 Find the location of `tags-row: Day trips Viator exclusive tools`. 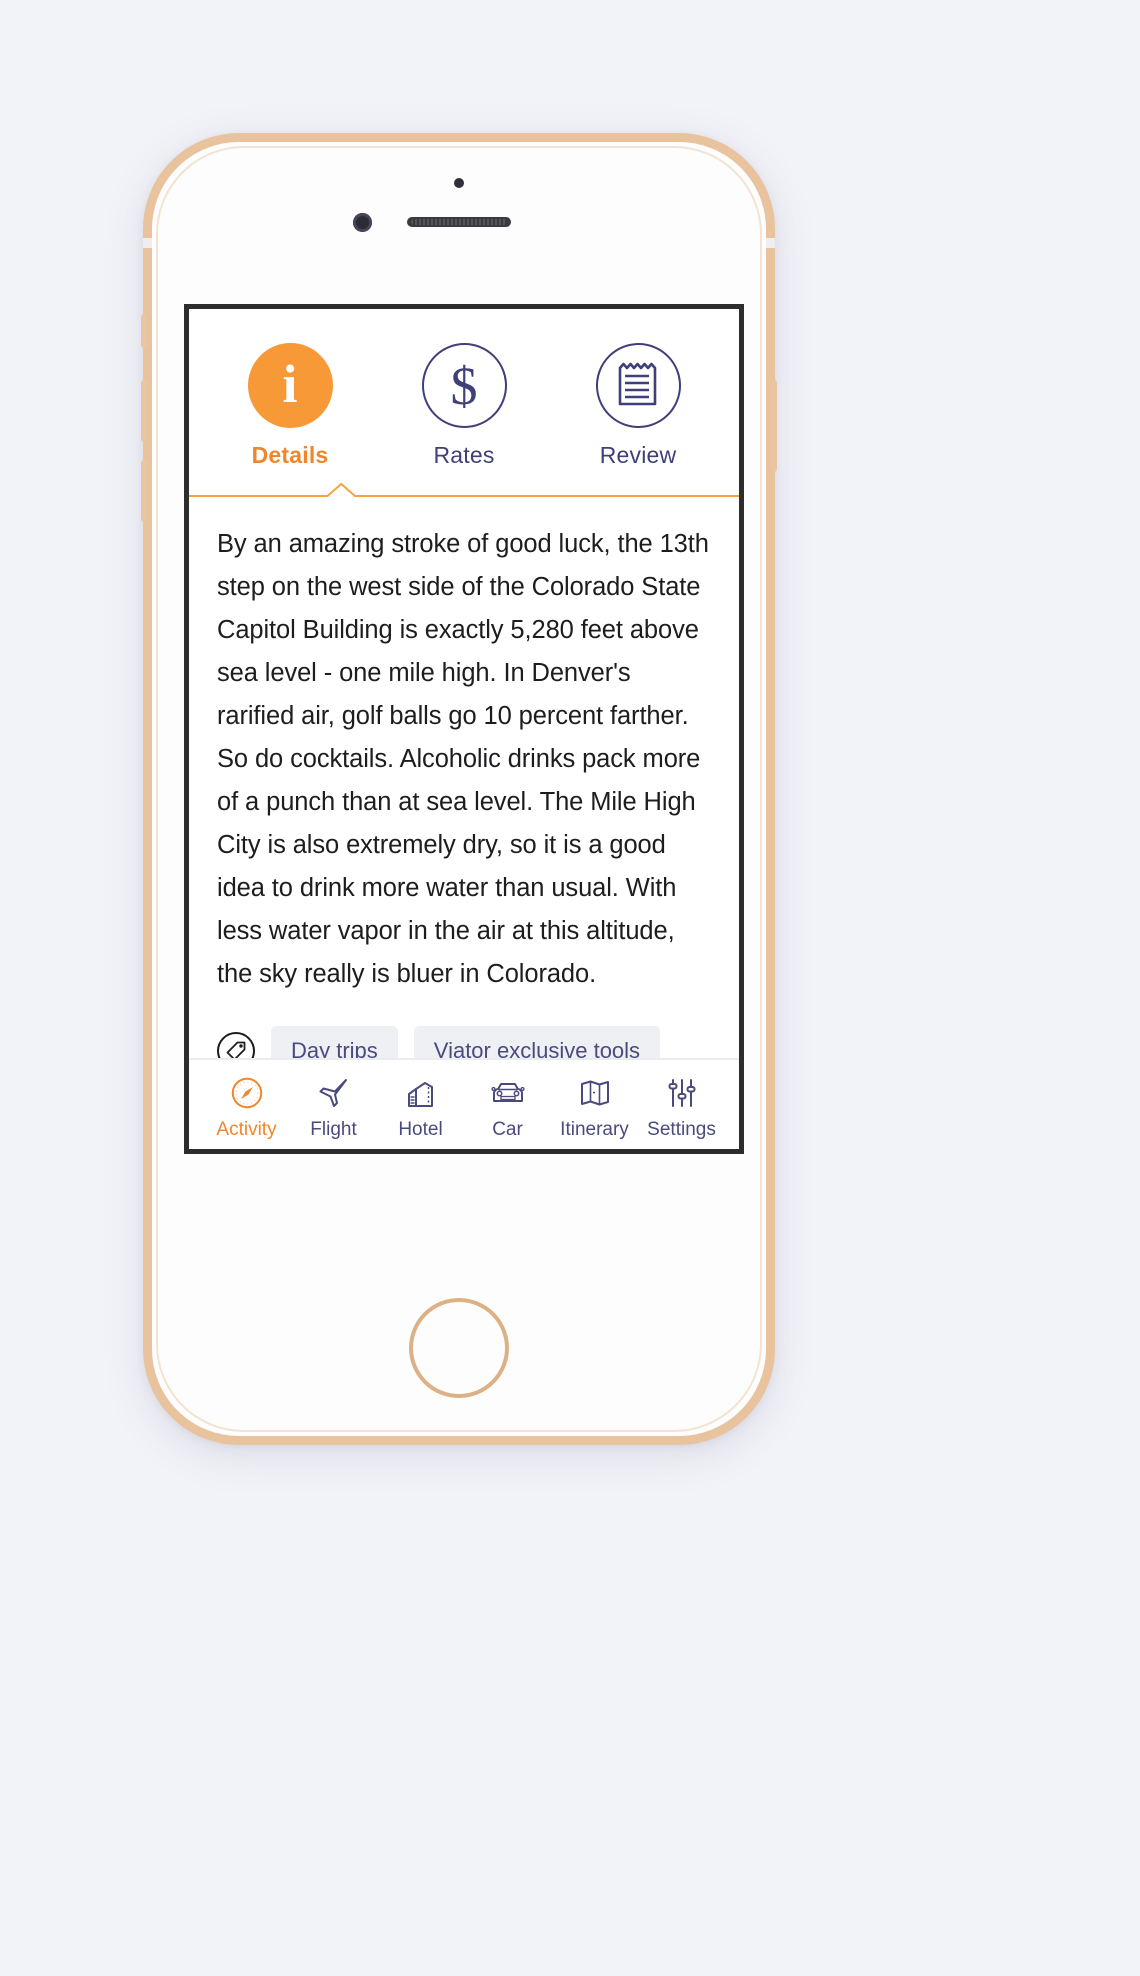

tags-row: Day trips Viator exclusive tools is located at coordinates (464, 1042).